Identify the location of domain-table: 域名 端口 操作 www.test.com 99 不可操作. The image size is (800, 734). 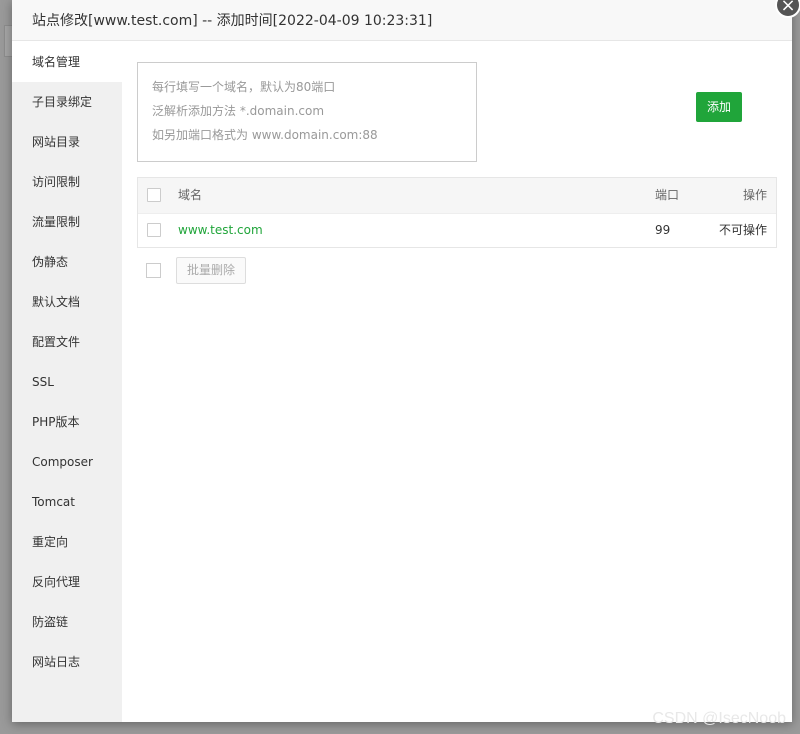
(457, 212).